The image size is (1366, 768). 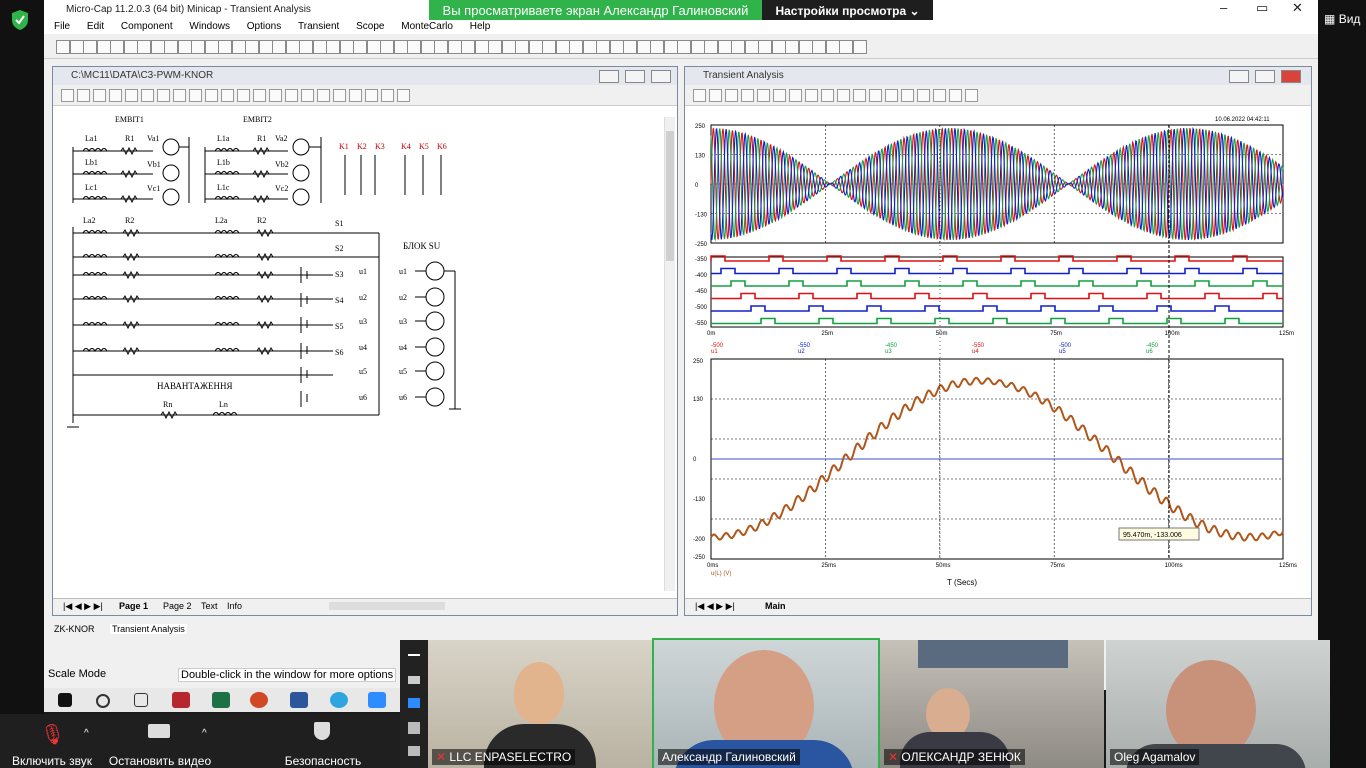 I want to click on view-grid-icon: ▦, so click(x=1329, y=19).